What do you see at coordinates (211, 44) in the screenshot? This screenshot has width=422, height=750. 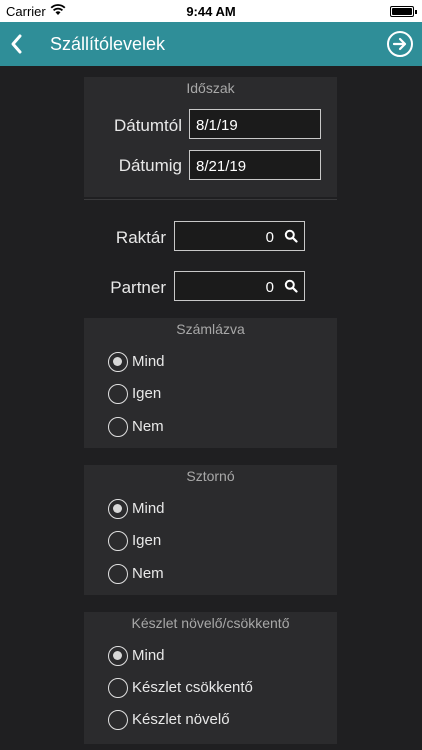 I see `nav-bar: Szállítólevelek` at bounding box center [211, 44].